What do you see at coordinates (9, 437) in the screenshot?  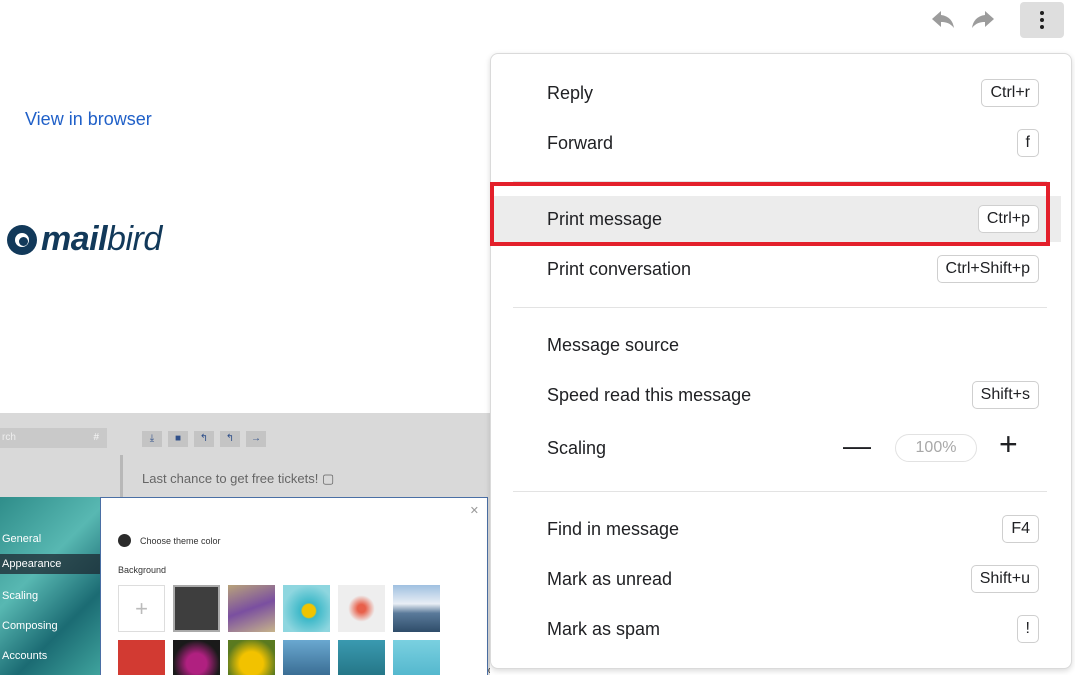 I see `screenshot-search-text: rch` at bounding box center [9, 437].